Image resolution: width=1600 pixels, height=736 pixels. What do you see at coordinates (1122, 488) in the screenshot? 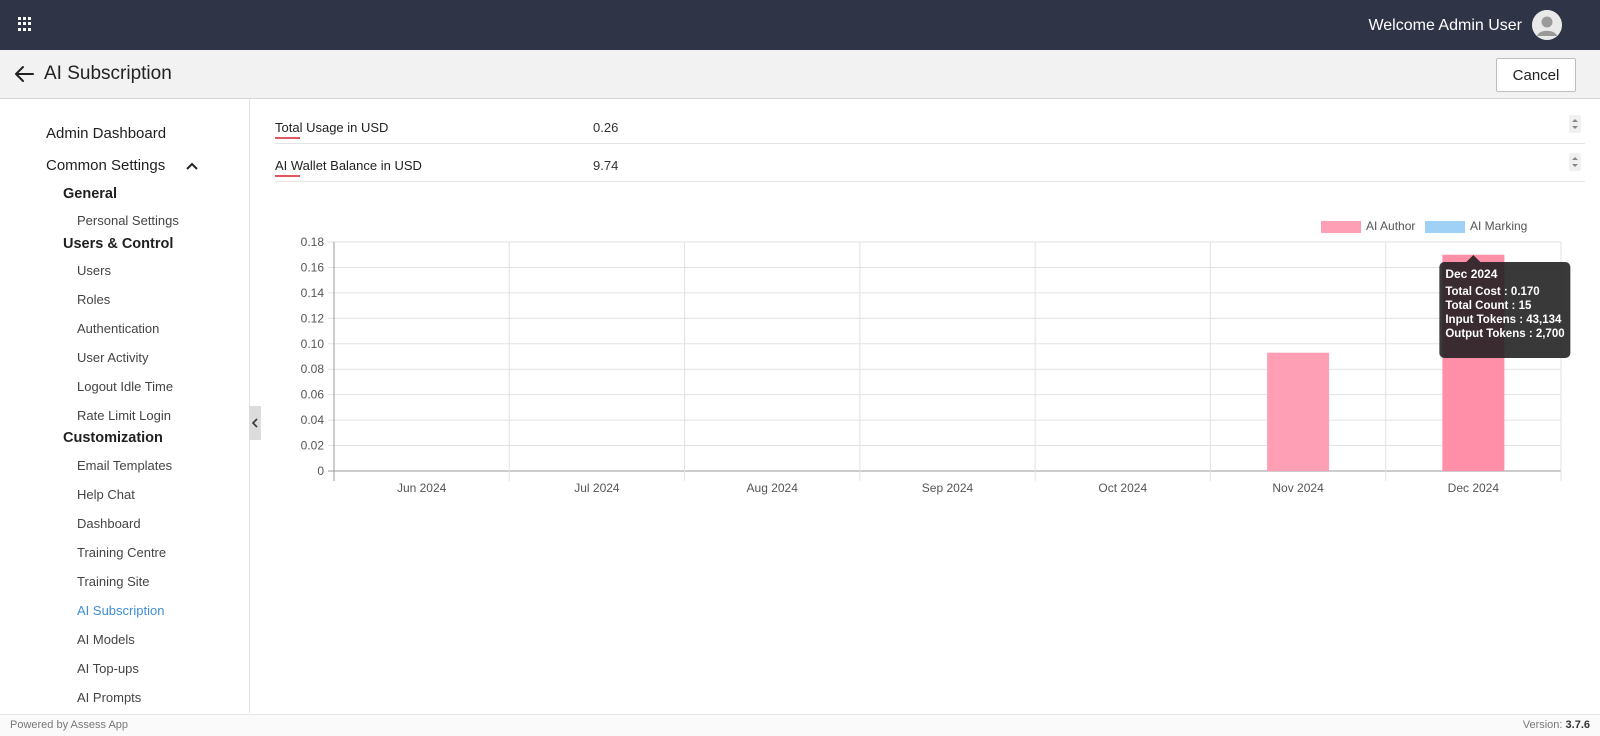
I see `x-tick-label: Oct 2024` at bounding box center [1122, 488].